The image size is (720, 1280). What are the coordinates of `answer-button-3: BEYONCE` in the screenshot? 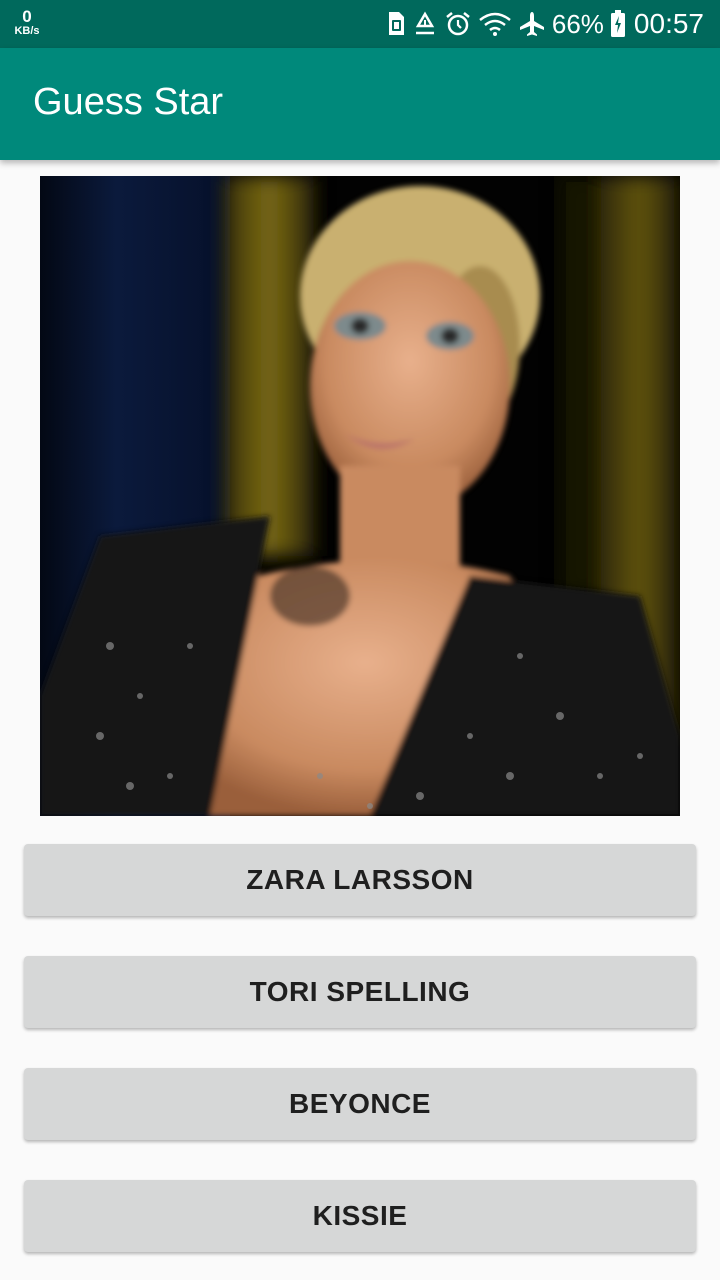 It's located at (360, 1104).